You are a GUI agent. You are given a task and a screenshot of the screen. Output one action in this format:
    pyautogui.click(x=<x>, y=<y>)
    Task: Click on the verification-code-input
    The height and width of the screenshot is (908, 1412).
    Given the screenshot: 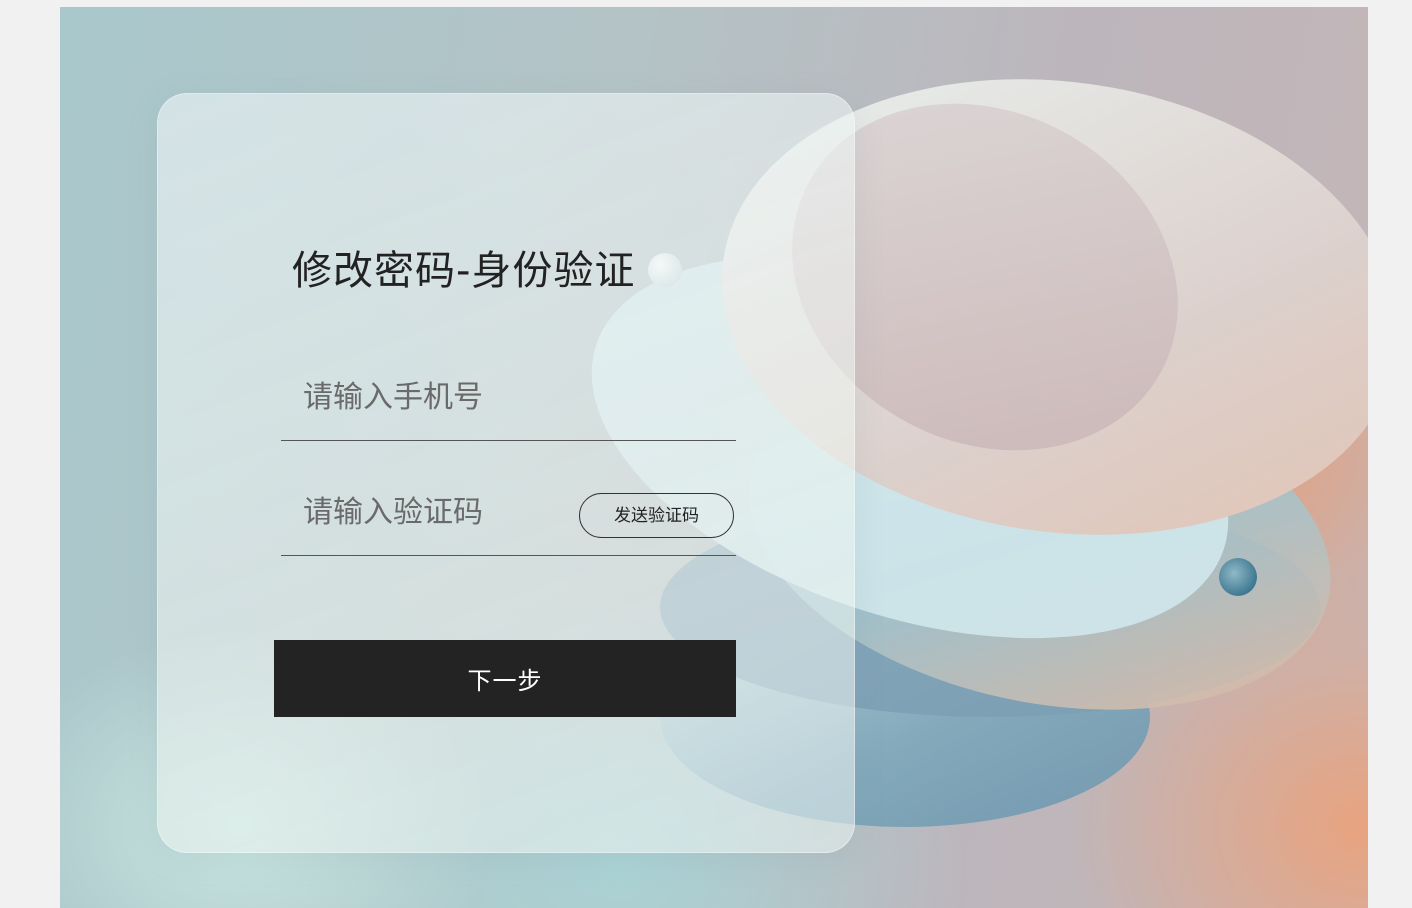 What is the action you would take?
    pyautogui.click(x=433, y=512)
    